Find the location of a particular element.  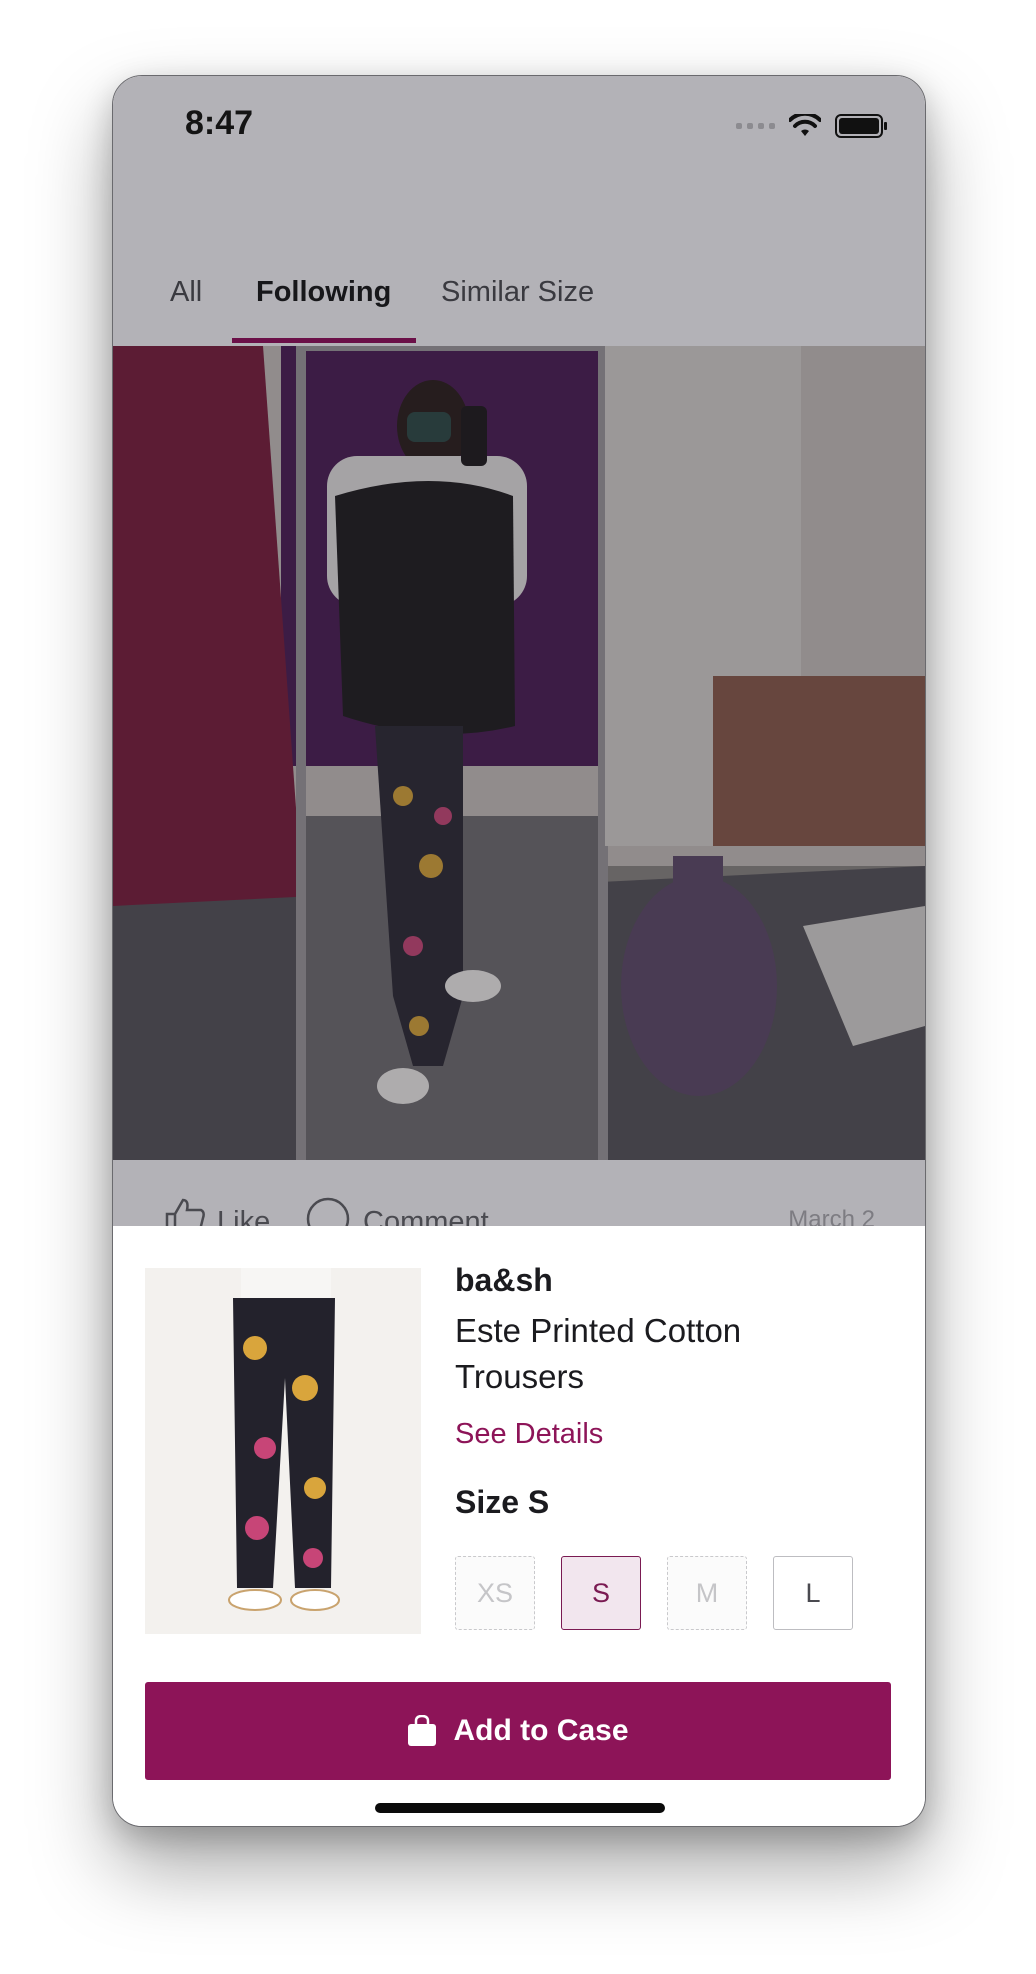

post-actions: Like Comment March 2 is located at coordinates (519, 1199).